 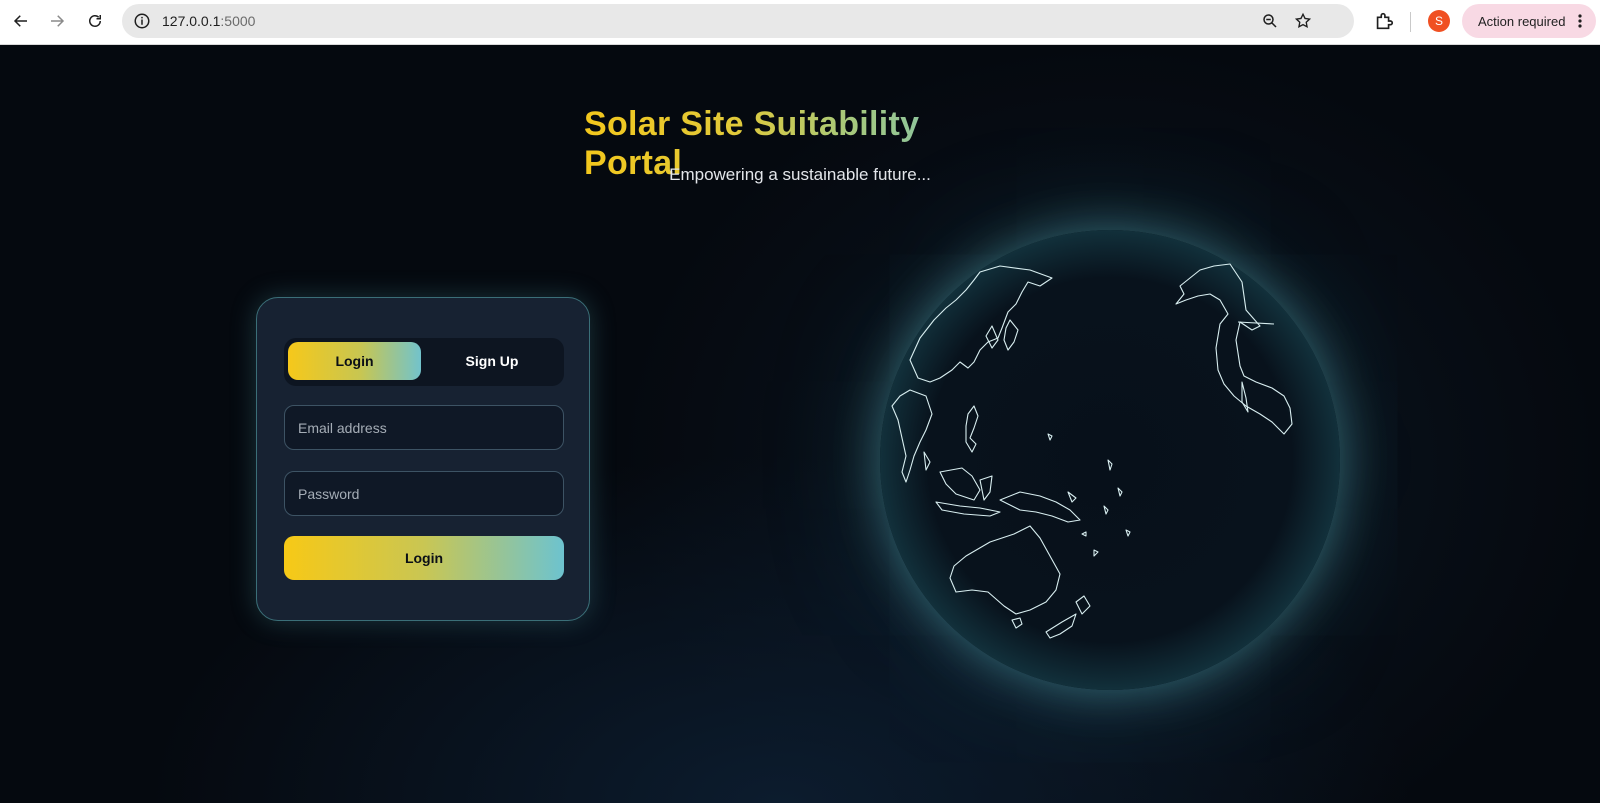 I want to click on zoom-out-icon, so click(x=1270, y=21).